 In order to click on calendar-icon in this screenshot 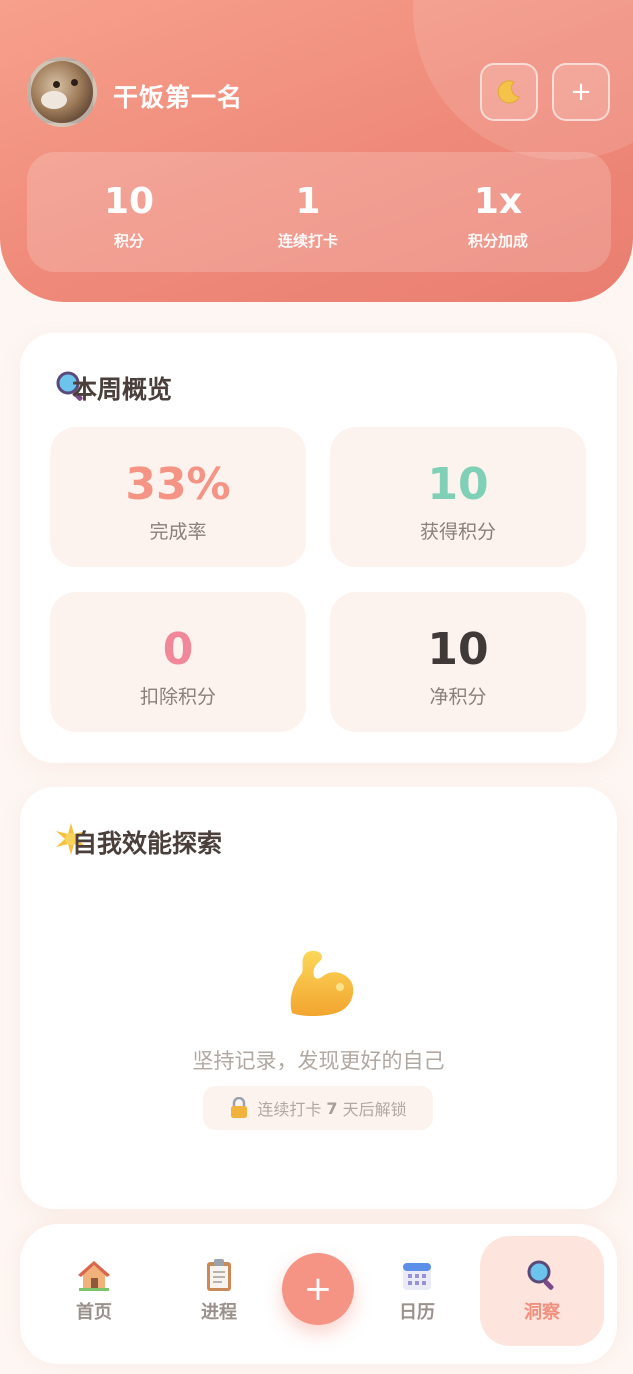, I will do `click(417, 1276)`.